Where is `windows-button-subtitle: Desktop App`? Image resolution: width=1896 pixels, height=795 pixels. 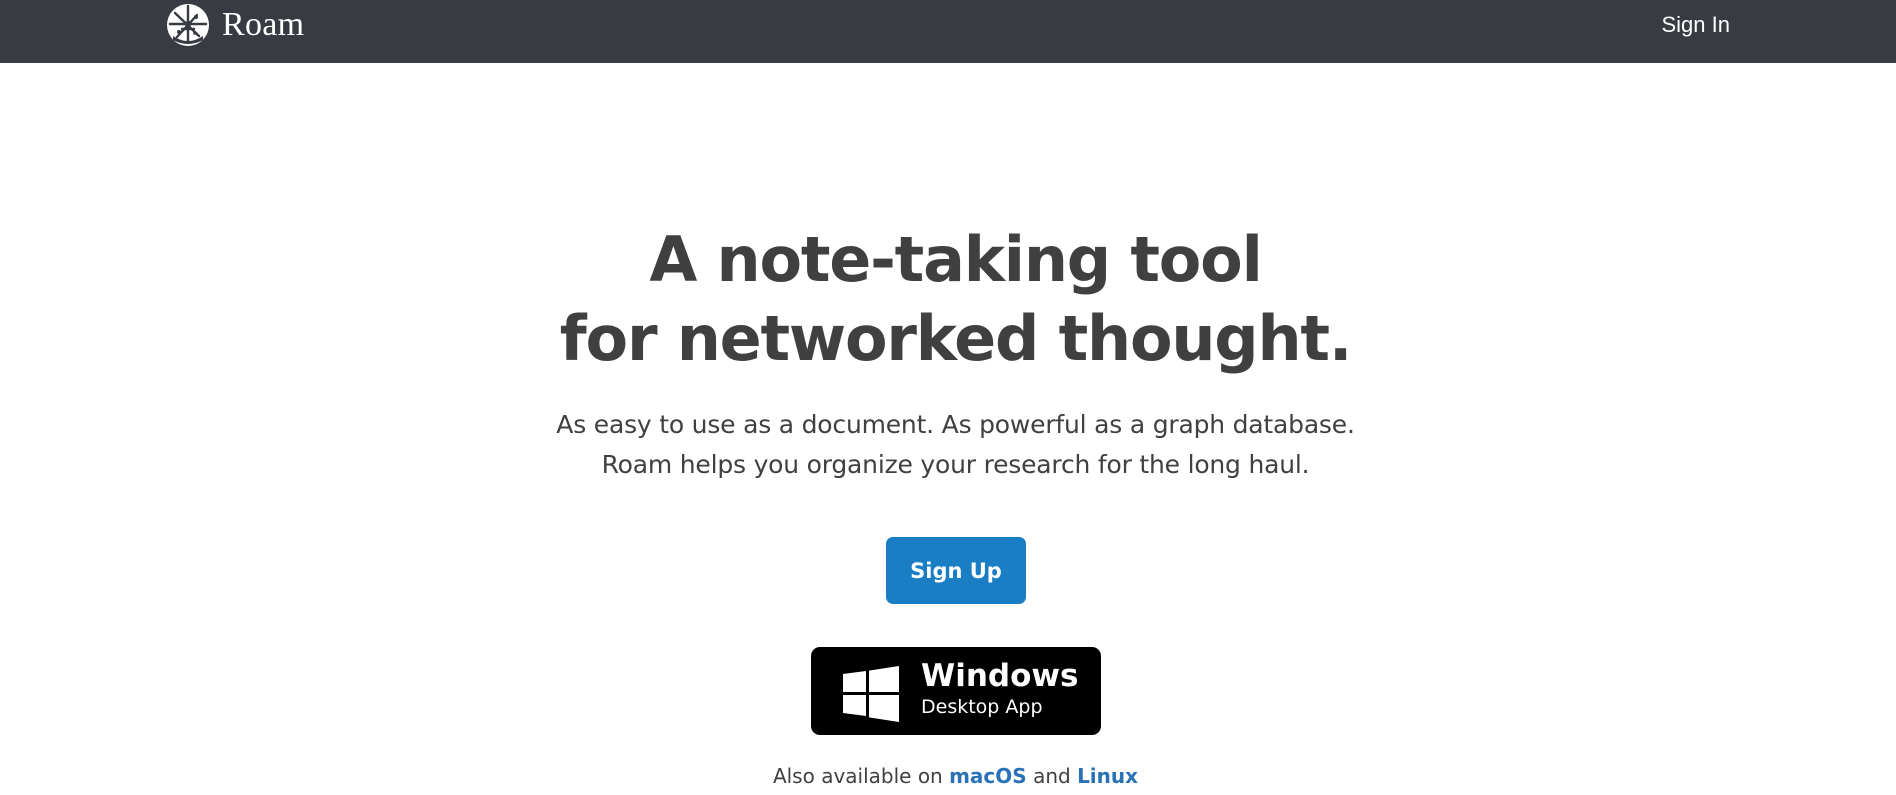
windows-button-subtitle: Desktop App is located at coordinates (982, 707).